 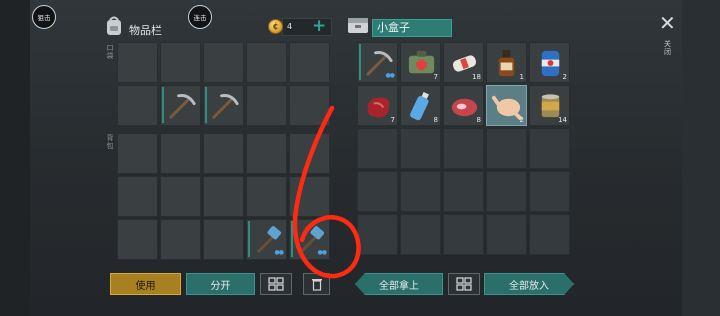 What do you see at coordinates (399, 284) in the screenshot?
I see `take-all-button: 全部拿上` at bounding box center [399, 284].